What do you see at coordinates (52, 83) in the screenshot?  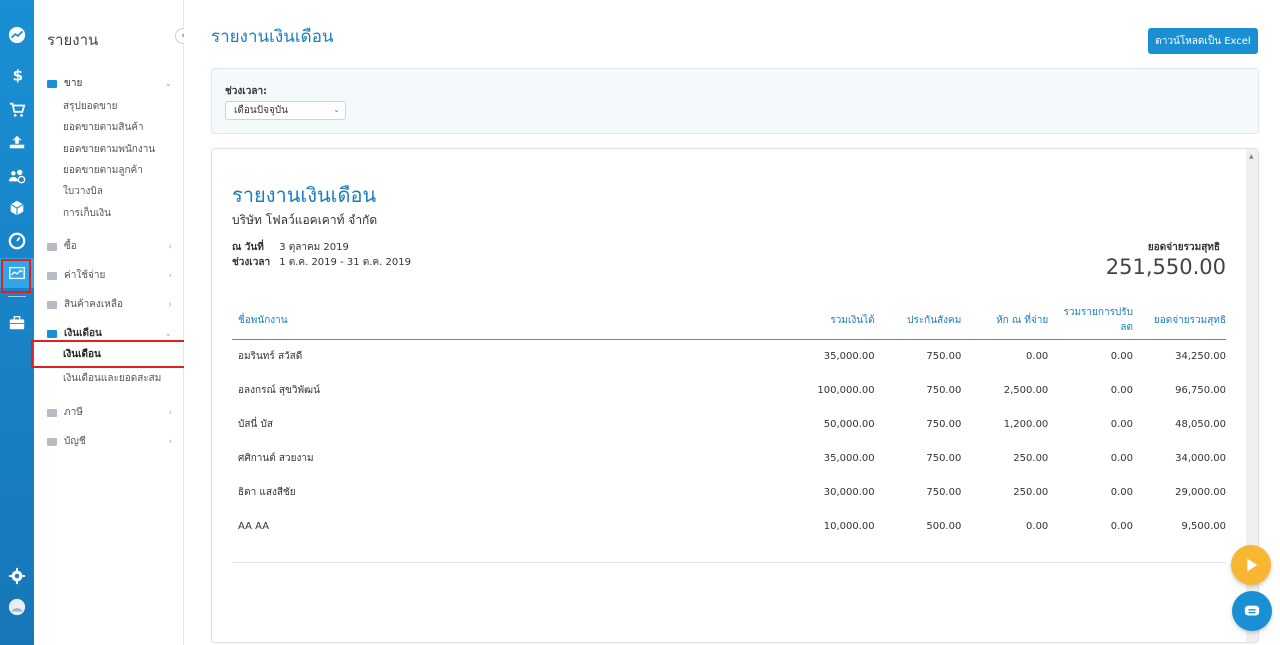 I see `folder-open-icon` at bounding box center [52, 83].